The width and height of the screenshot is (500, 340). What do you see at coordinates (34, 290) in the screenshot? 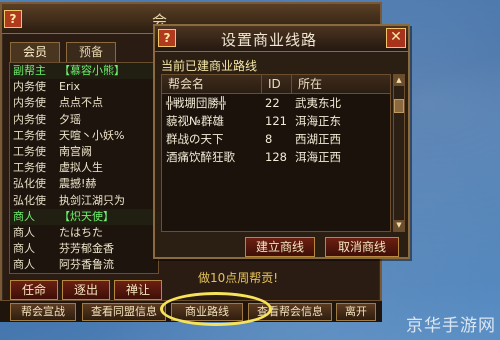
I see `appoint-button: 任命` at bounding box center [34, 290].